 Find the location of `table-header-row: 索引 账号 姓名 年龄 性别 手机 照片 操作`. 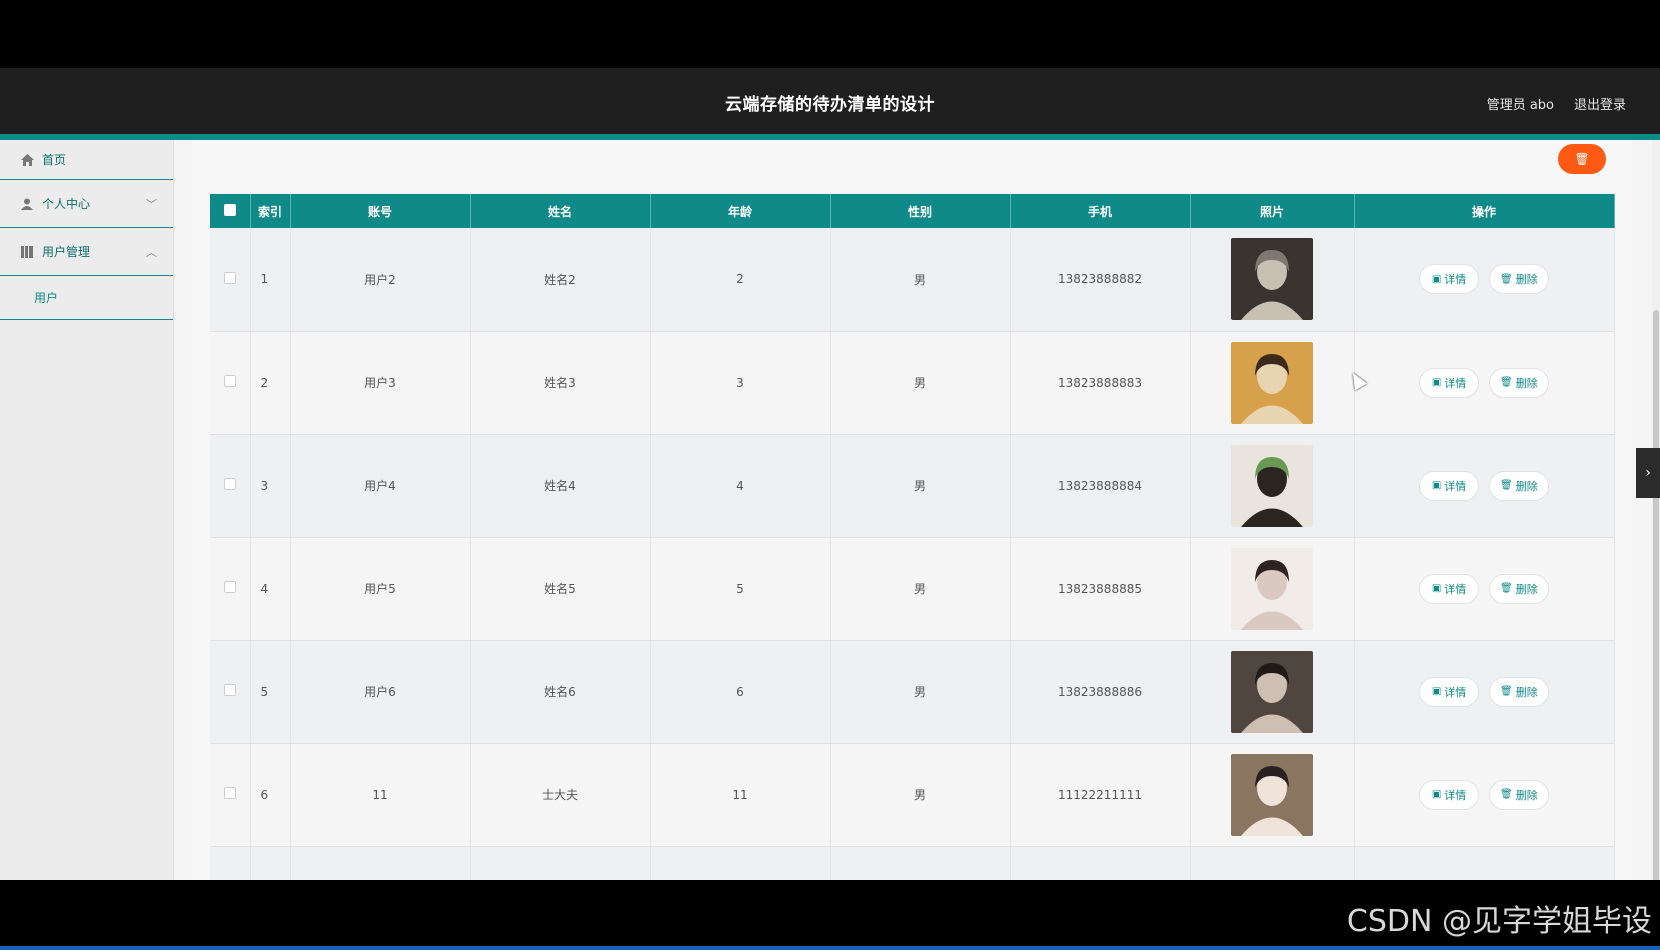

table-header-row: 索引 账号 姓名 年龄 性别 手机 照片 操作 is located at coordinates (912, 211).